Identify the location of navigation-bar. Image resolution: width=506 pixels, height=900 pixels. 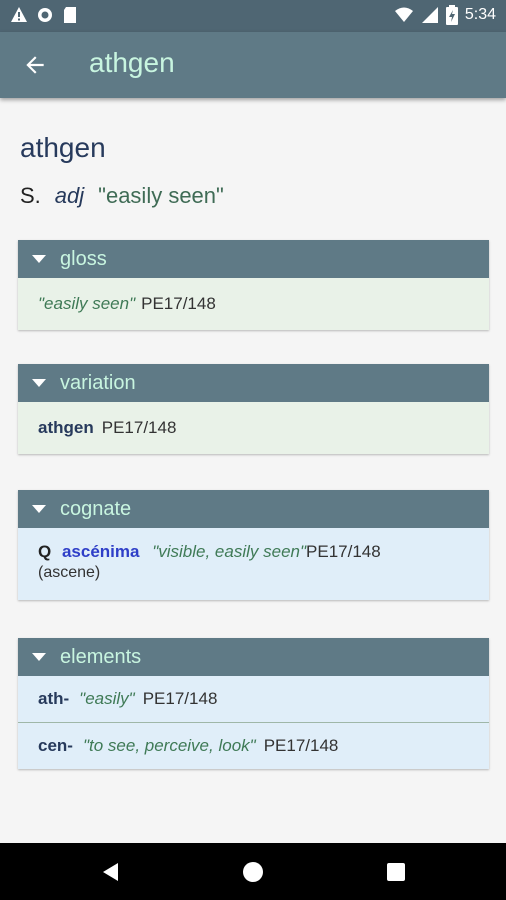
(253, 871).